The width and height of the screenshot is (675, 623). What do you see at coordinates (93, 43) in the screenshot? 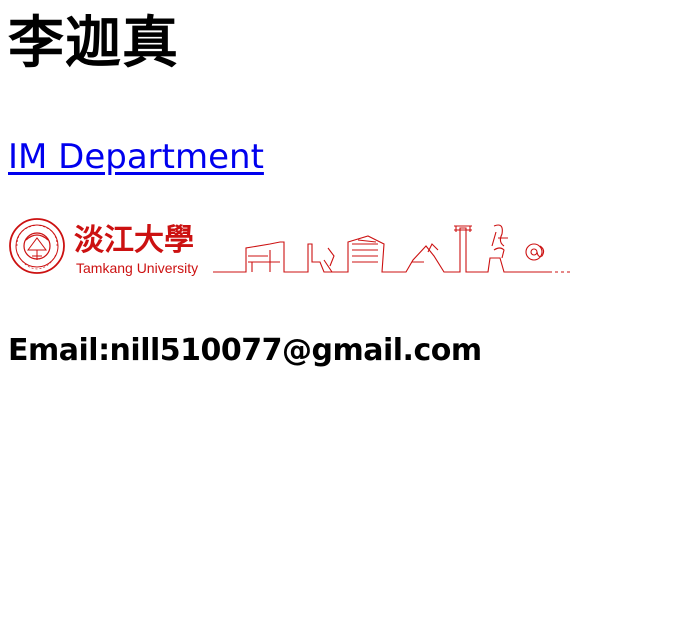
I see `page-title: 李迦真` at bounding box center [93, 43].